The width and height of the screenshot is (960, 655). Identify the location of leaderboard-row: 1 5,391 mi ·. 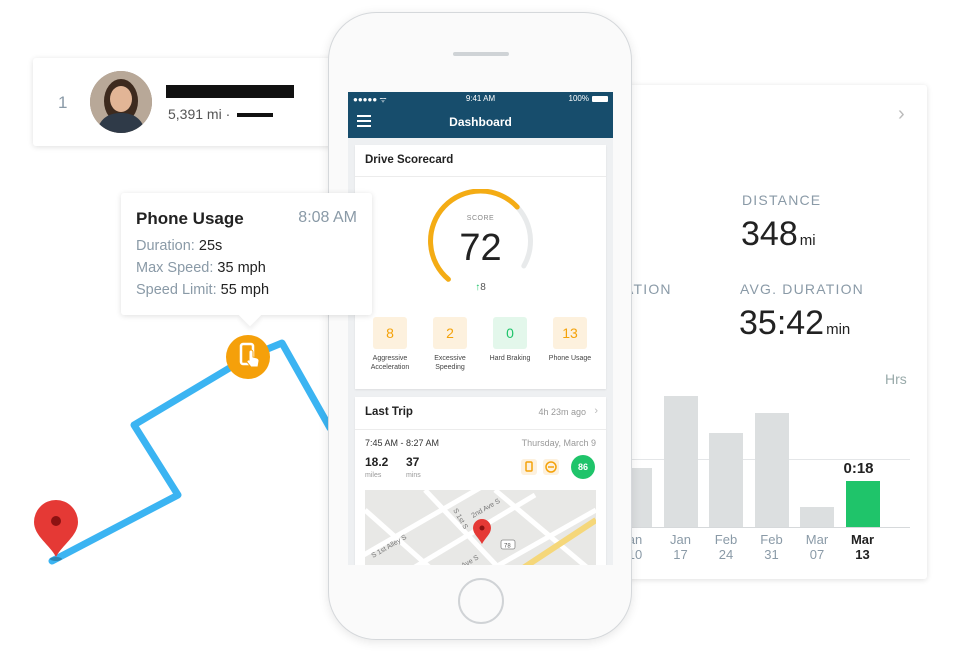
(198, 102).